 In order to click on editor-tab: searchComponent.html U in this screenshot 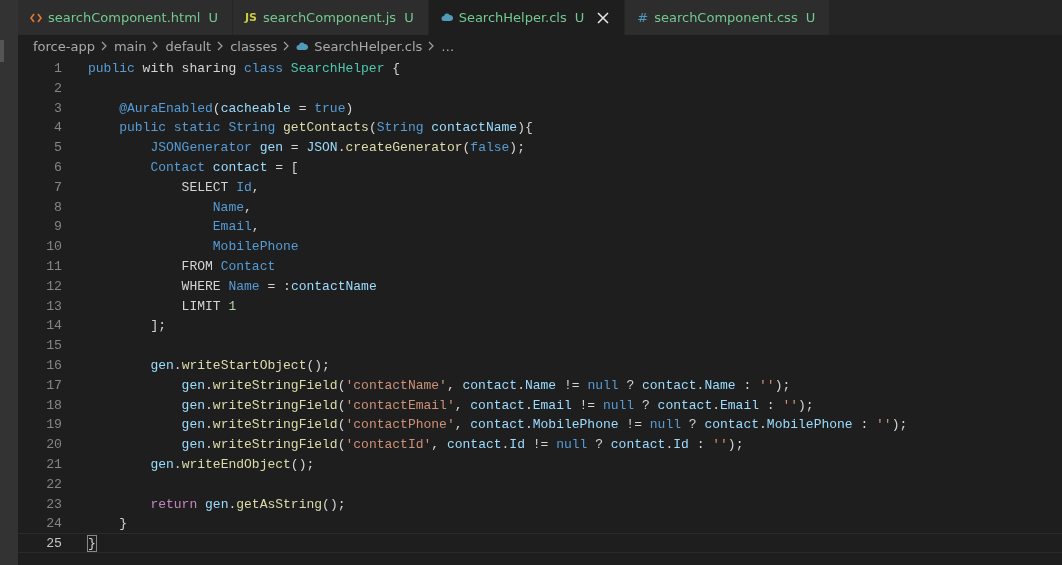, I will do `click(125, 17)`.